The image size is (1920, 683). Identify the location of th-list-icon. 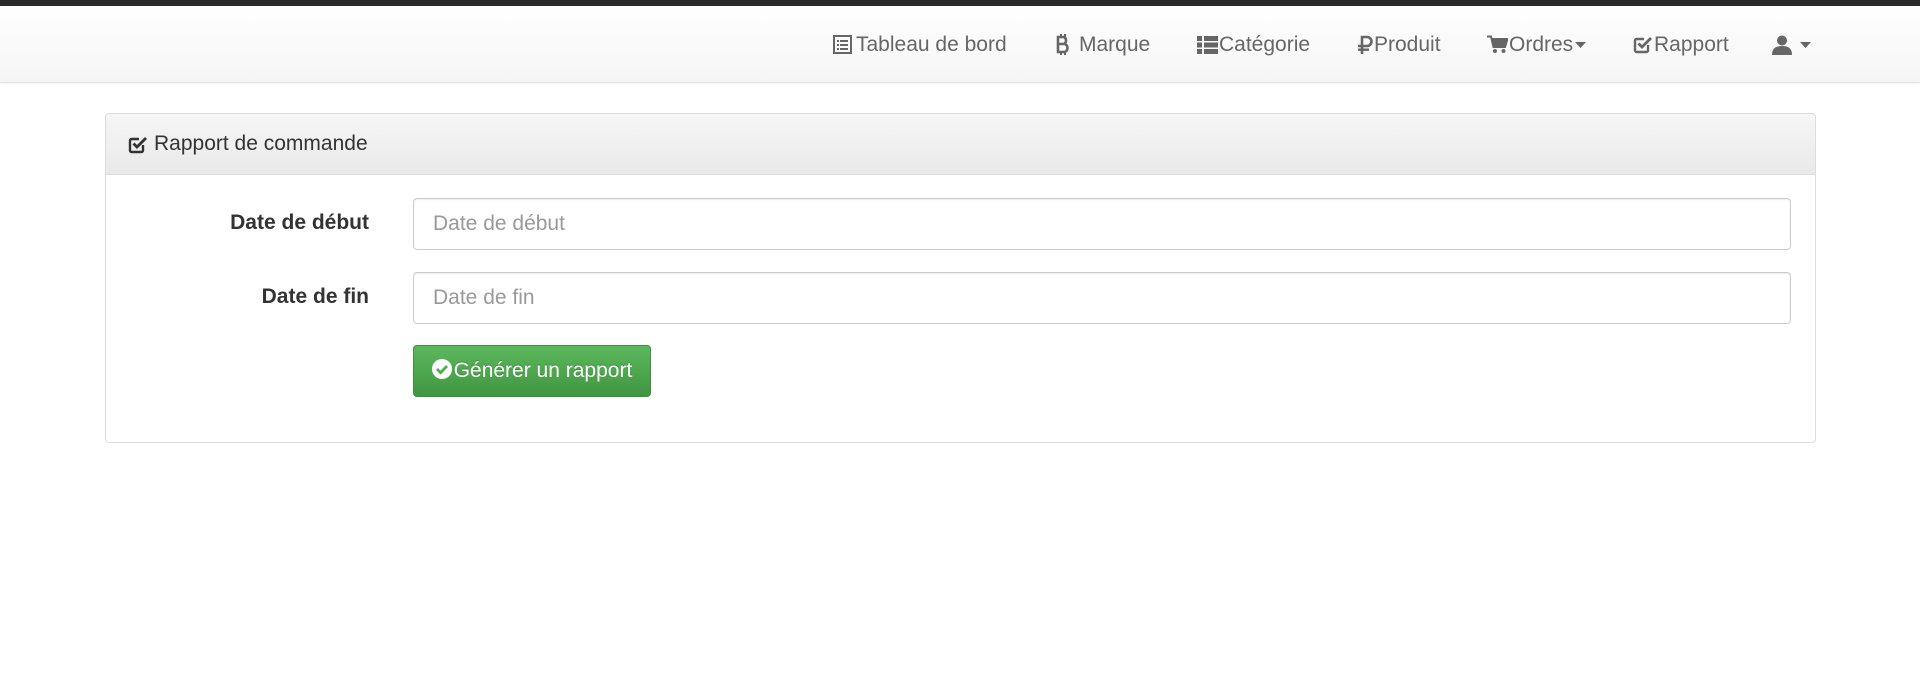
(1207, 44).